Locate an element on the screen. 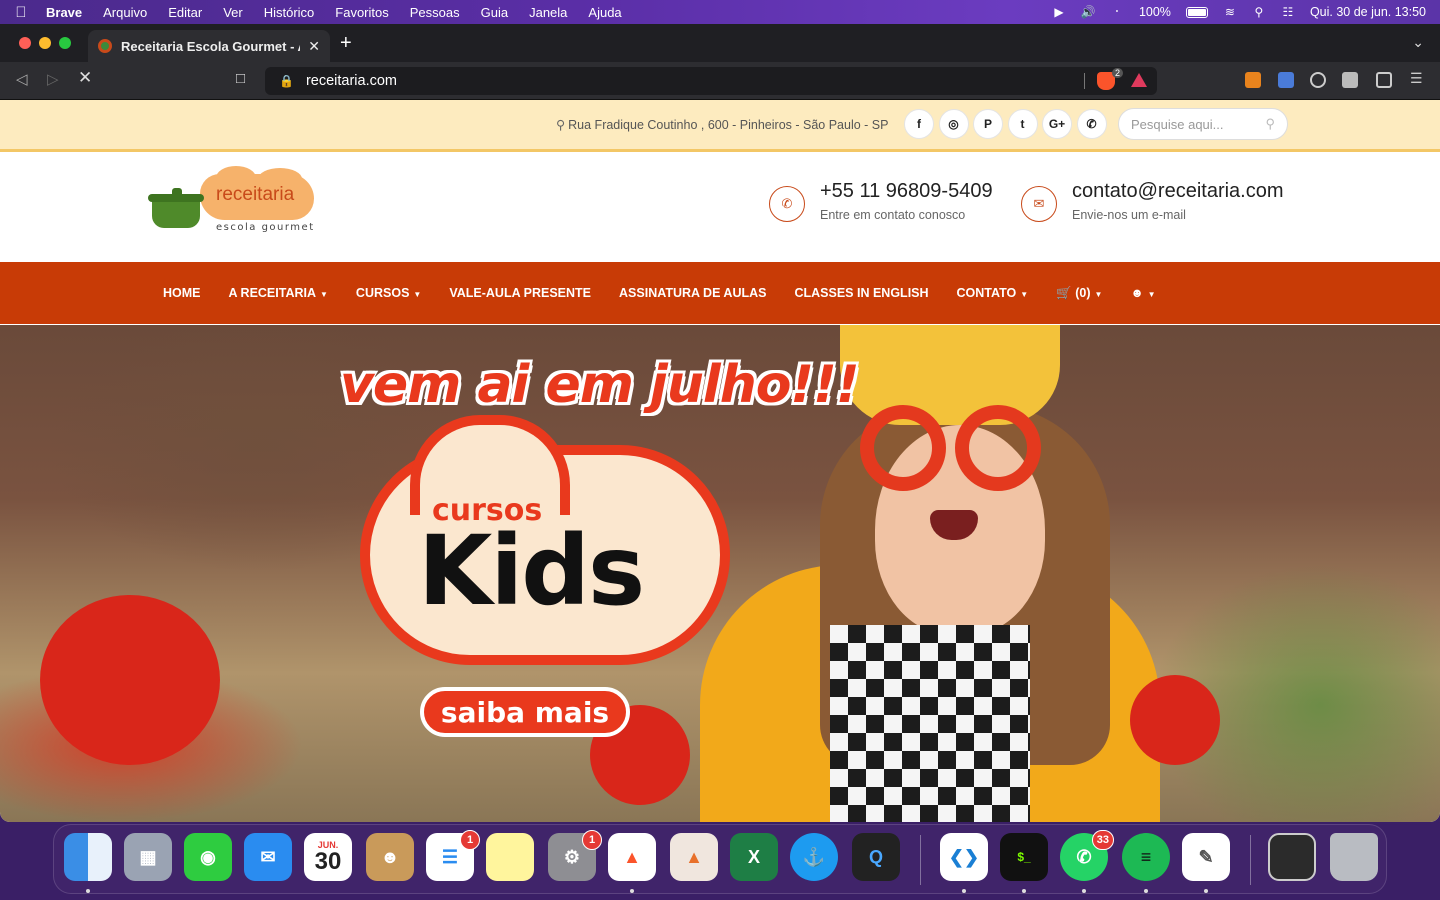 Image resolution: width=1440 pixels, height=900 pixels. brave-browser-icon: ▲ is located at coordinates (632, 857).